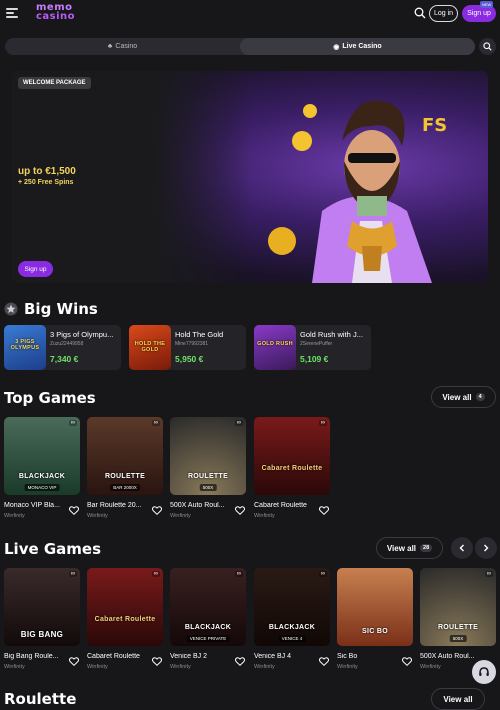  I want to click on game-name: Venice BJ 4, so click(272, 656).